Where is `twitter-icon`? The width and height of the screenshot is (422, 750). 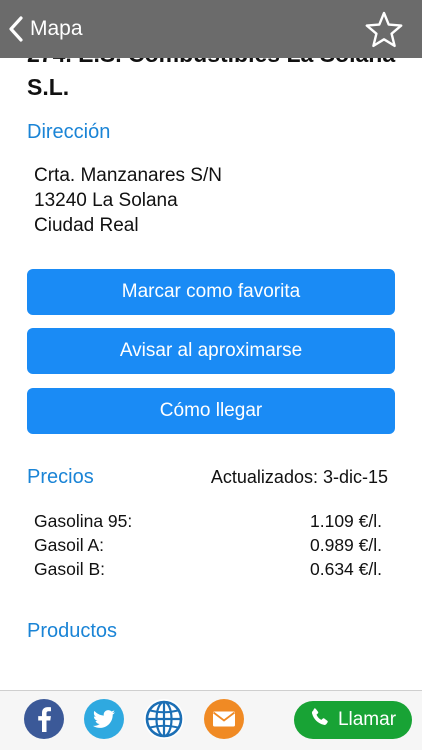 twitter-icon is located at coordinates (104, 719).